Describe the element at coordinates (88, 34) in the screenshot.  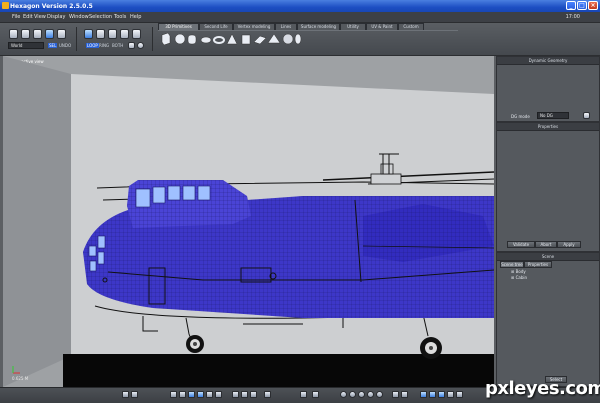
I see `vertex-mode-icon` at that location.